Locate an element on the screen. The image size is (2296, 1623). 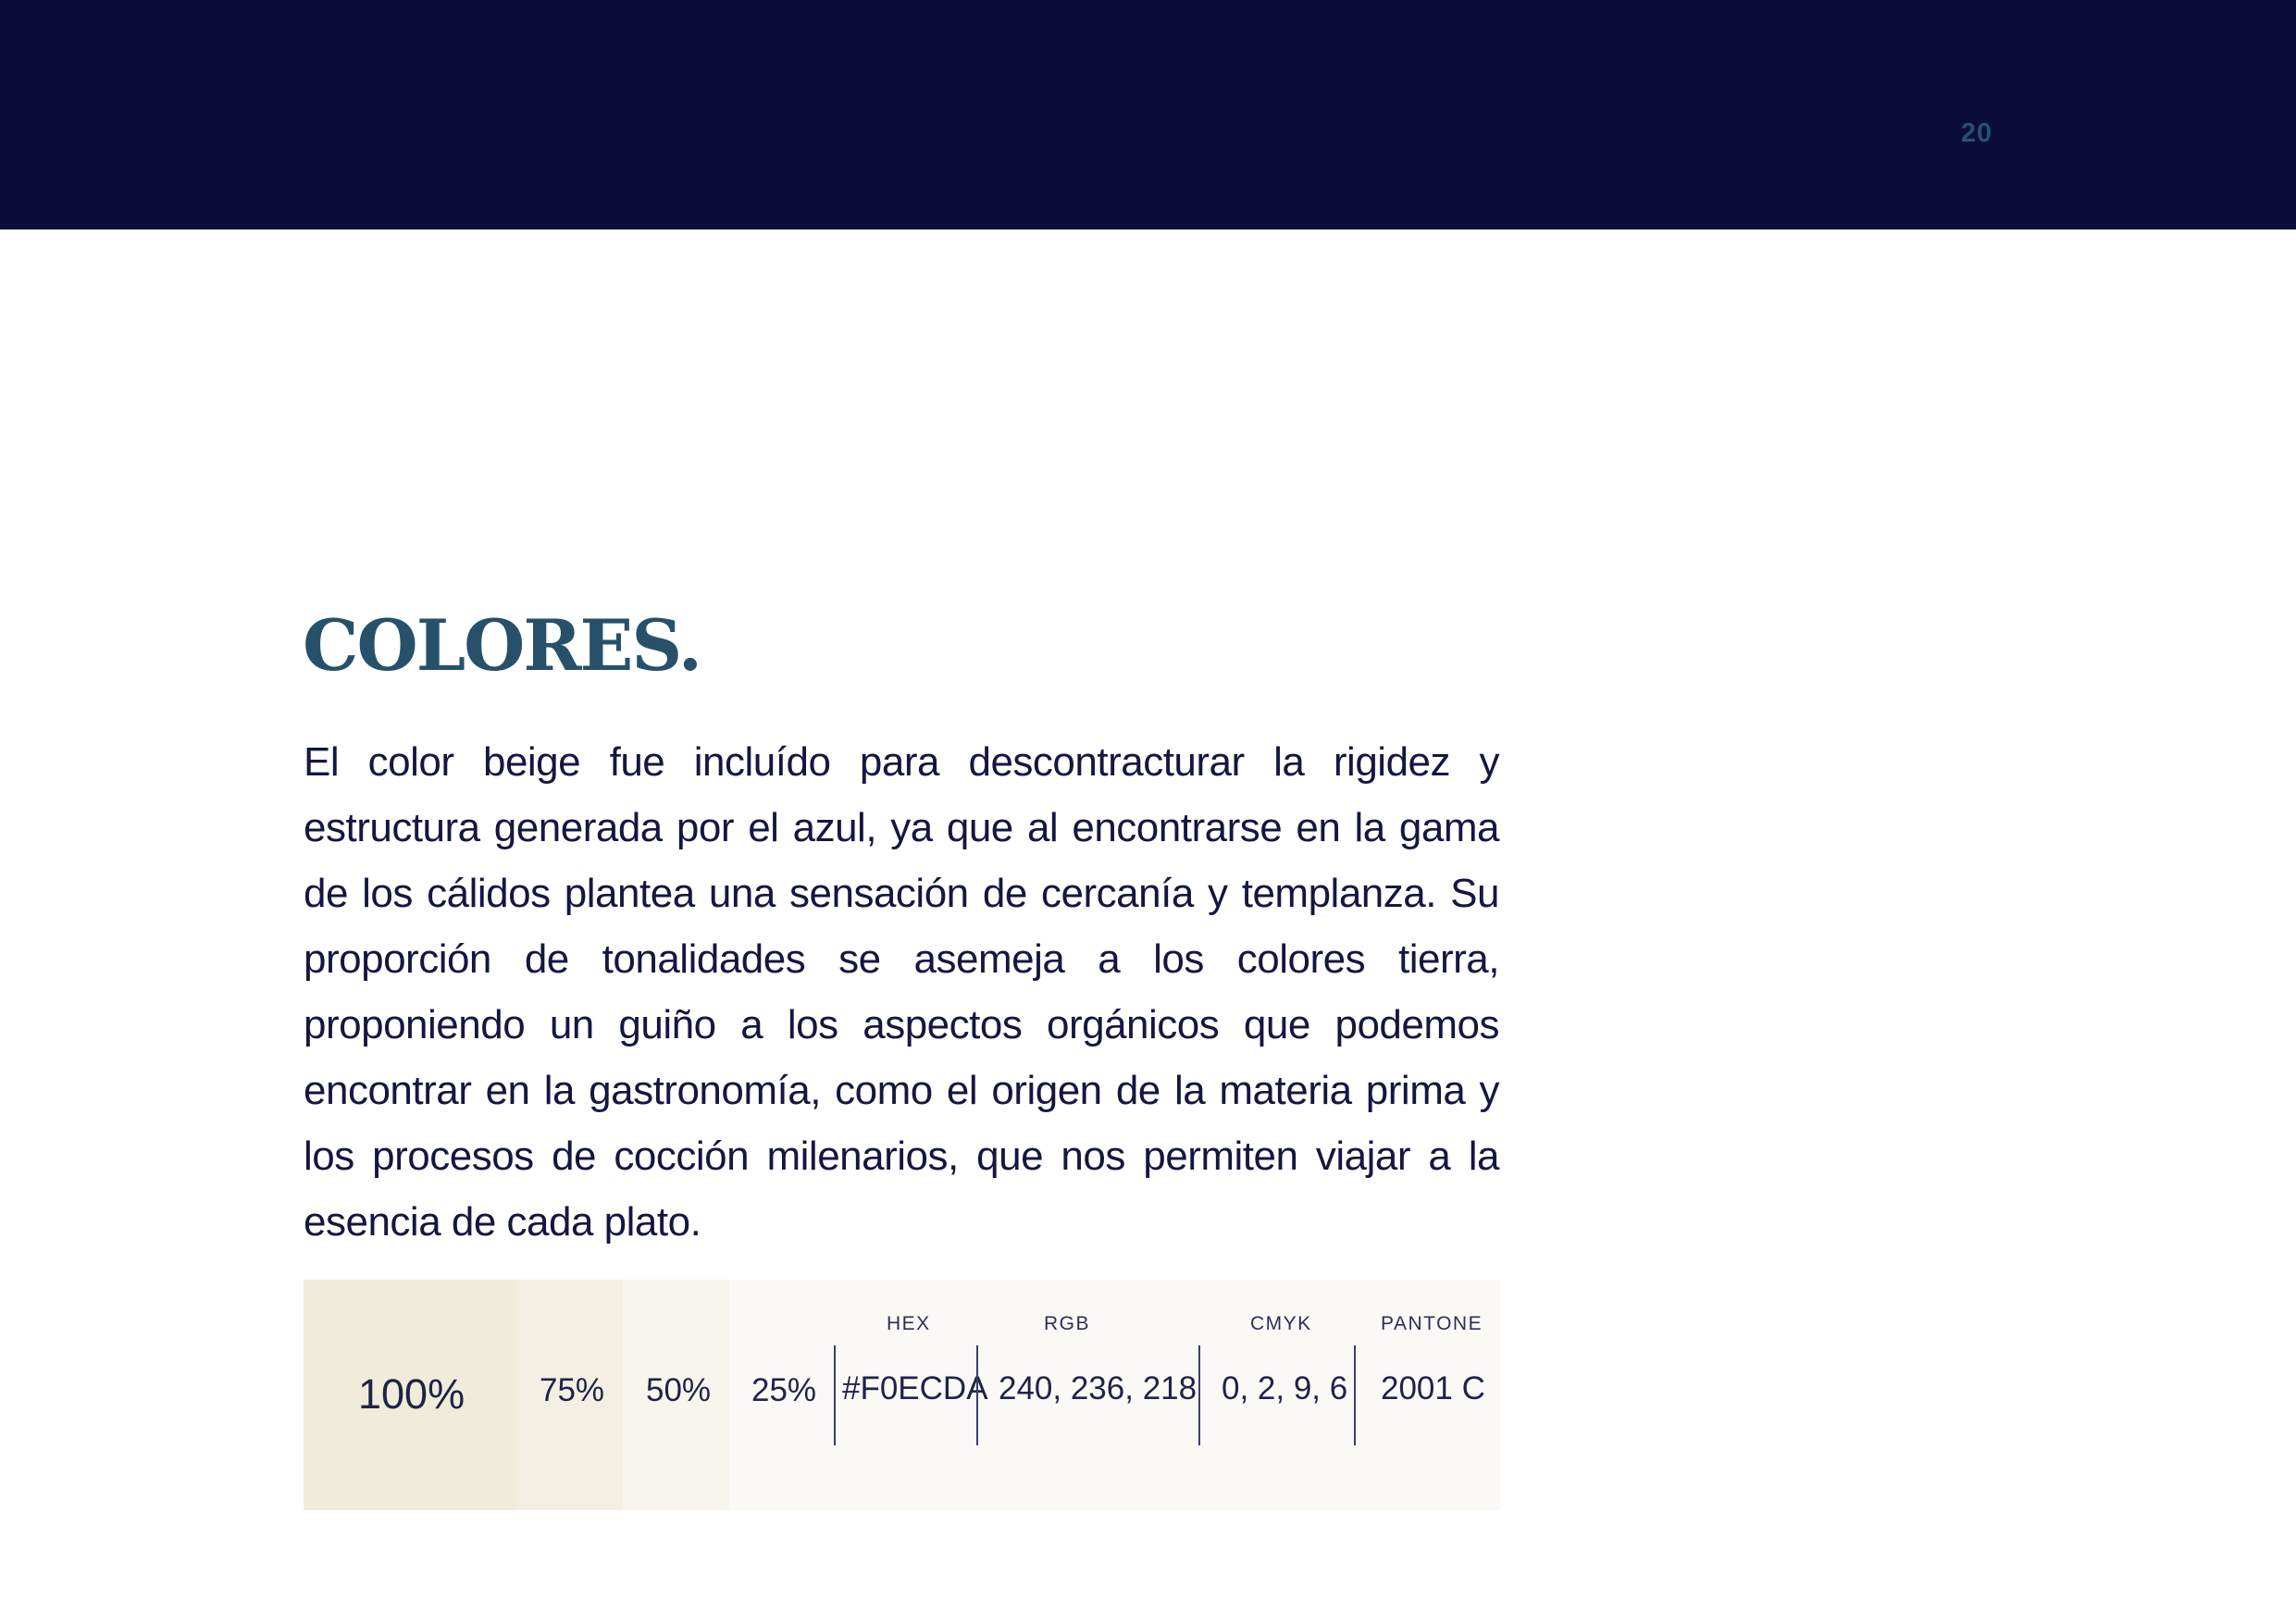
divider-cmyk is located at coordinates (1199, 1395).